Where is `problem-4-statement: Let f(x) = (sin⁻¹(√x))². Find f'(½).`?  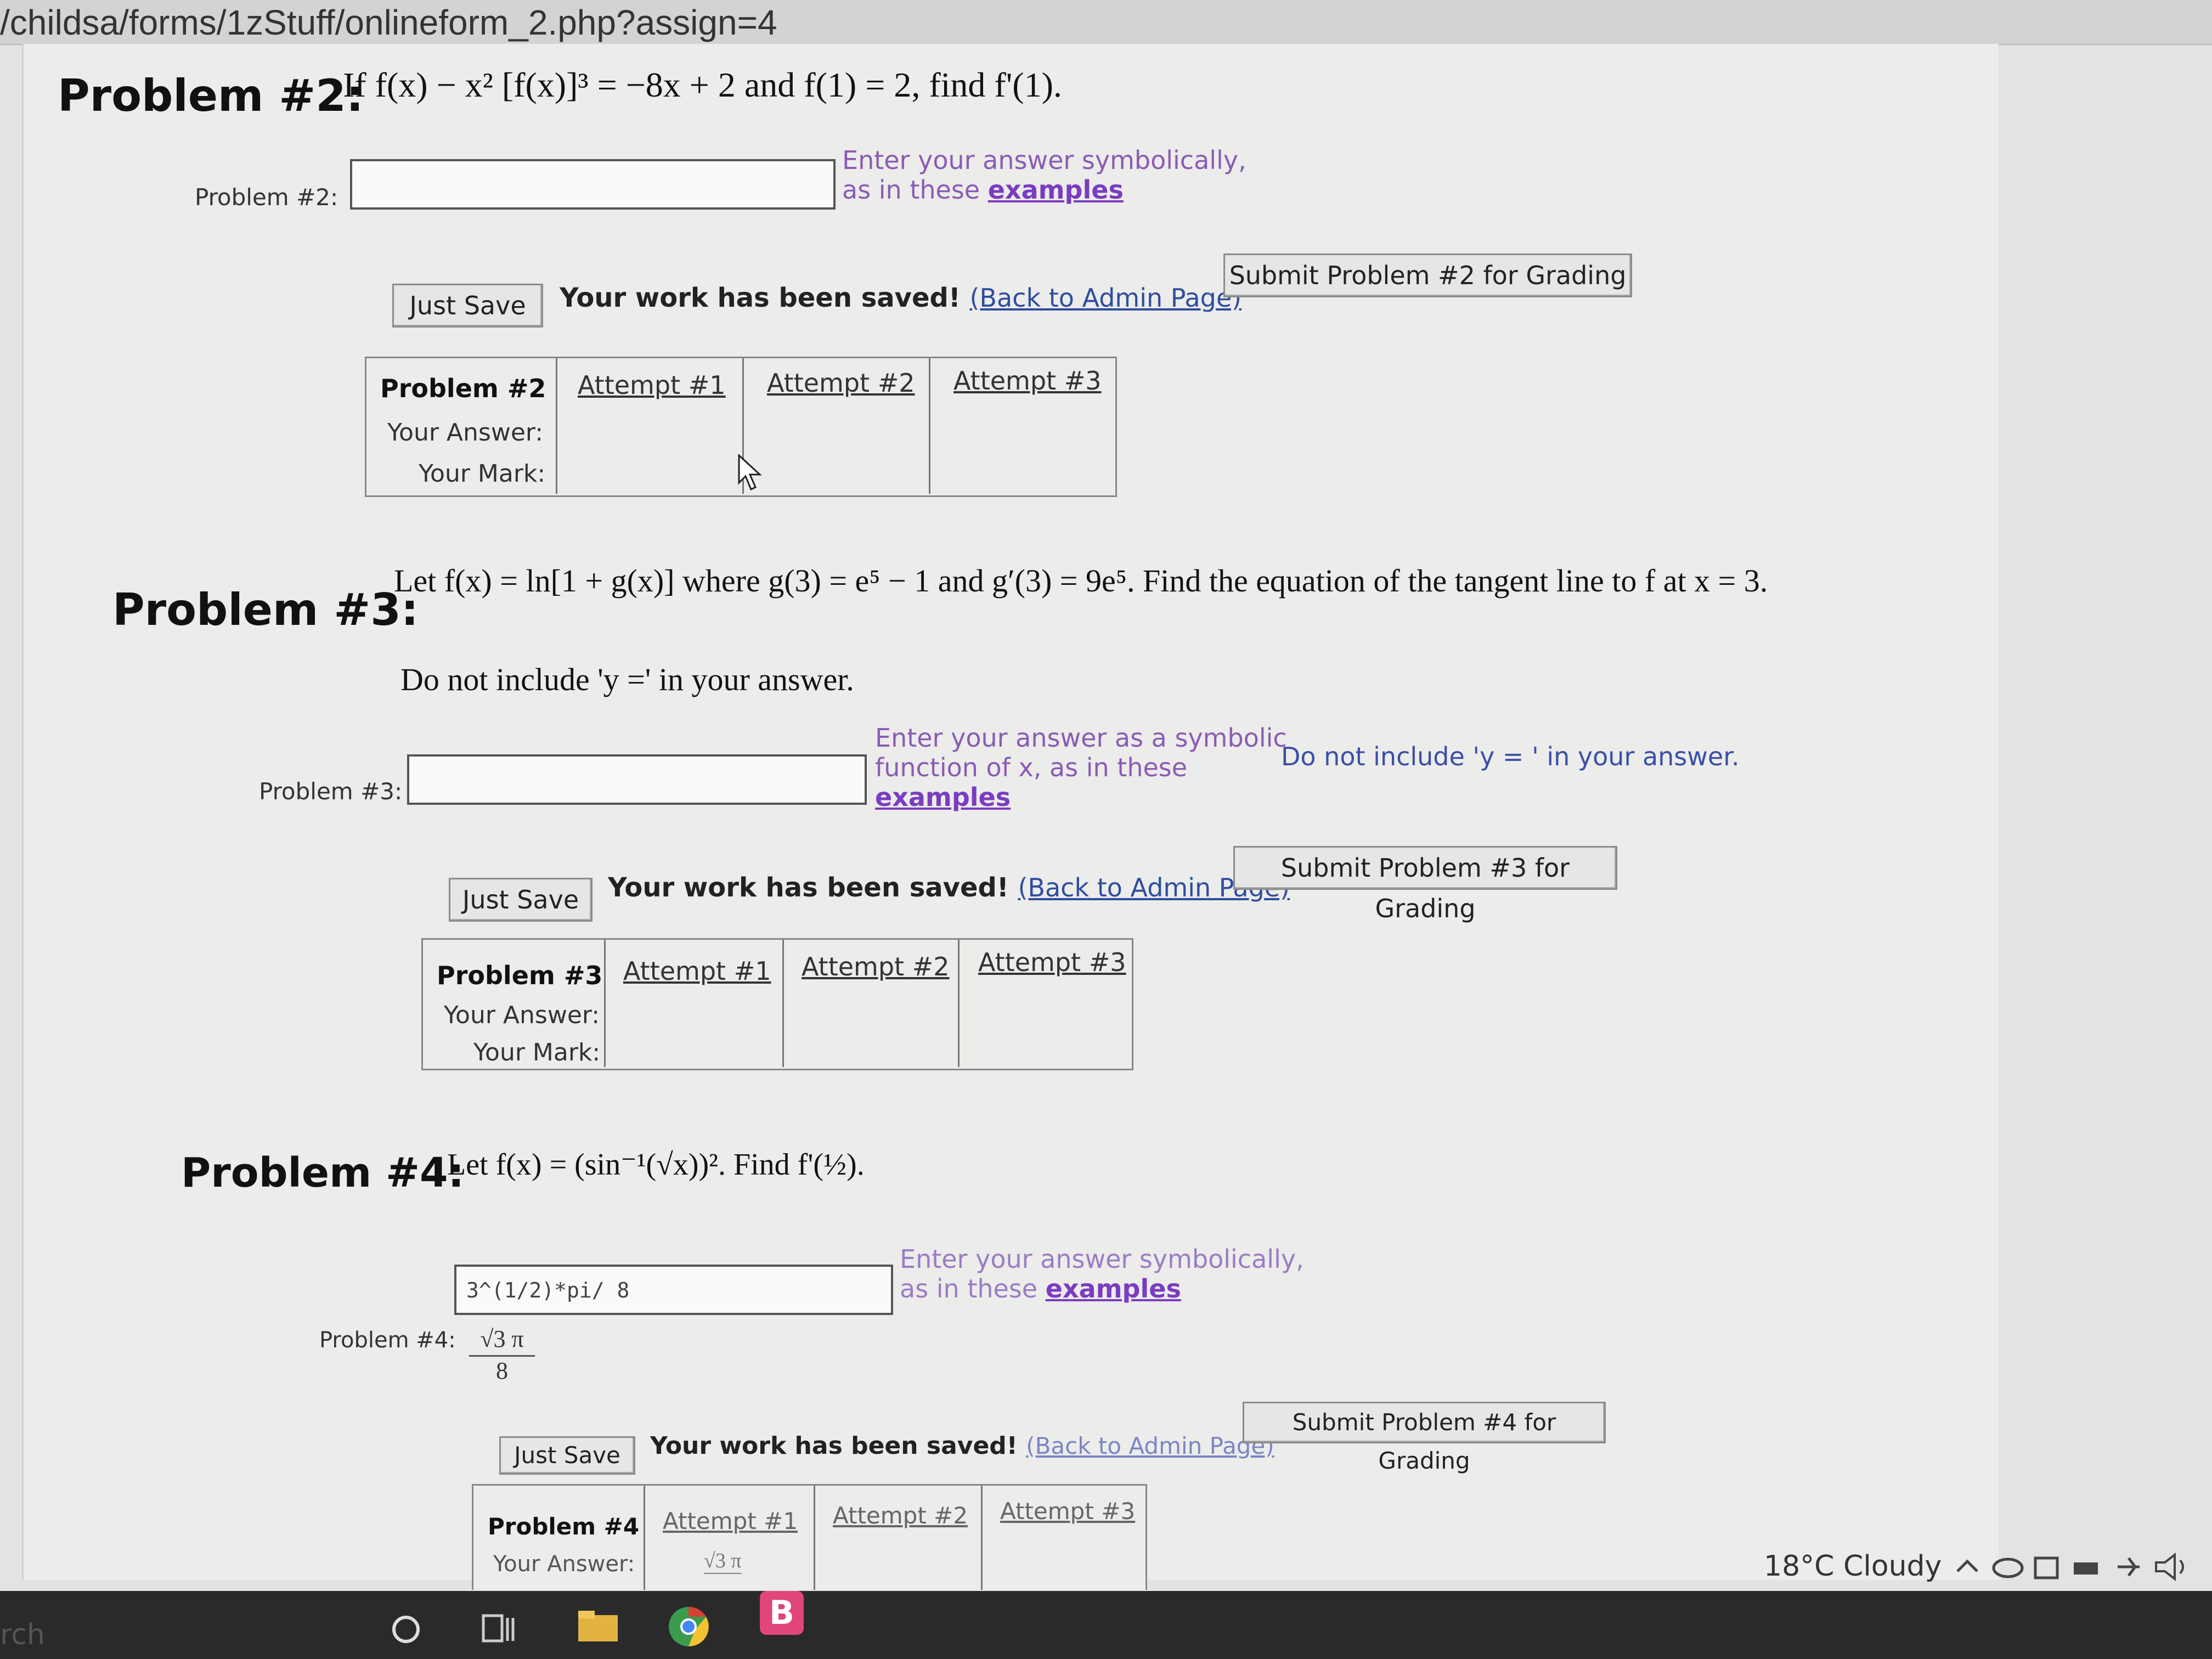
problem-4-statement: Let f(x) = (sin⁻¹(√x))². Find f'(½). is located at coordinates (656, 1164).